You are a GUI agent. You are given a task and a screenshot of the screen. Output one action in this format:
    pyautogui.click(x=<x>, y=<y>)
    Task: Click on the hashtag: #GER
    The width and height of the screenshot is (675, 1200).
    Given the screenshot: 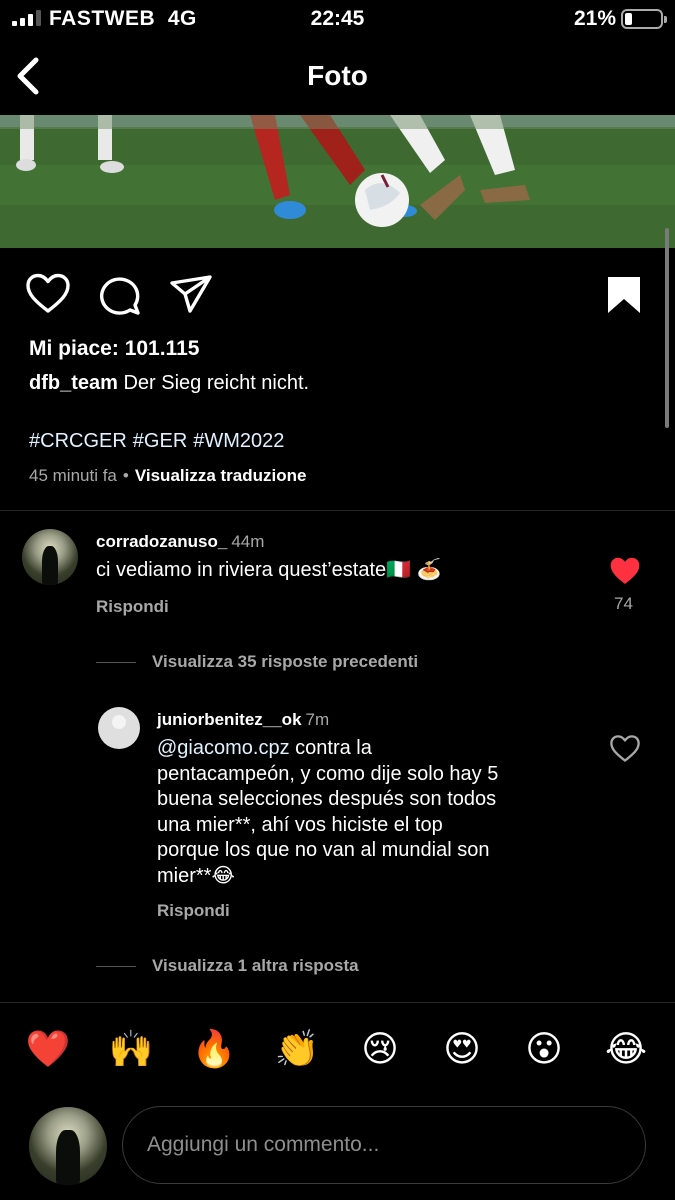 What is the action you would take?
    pyautogui.click(x=160, y=441)
    